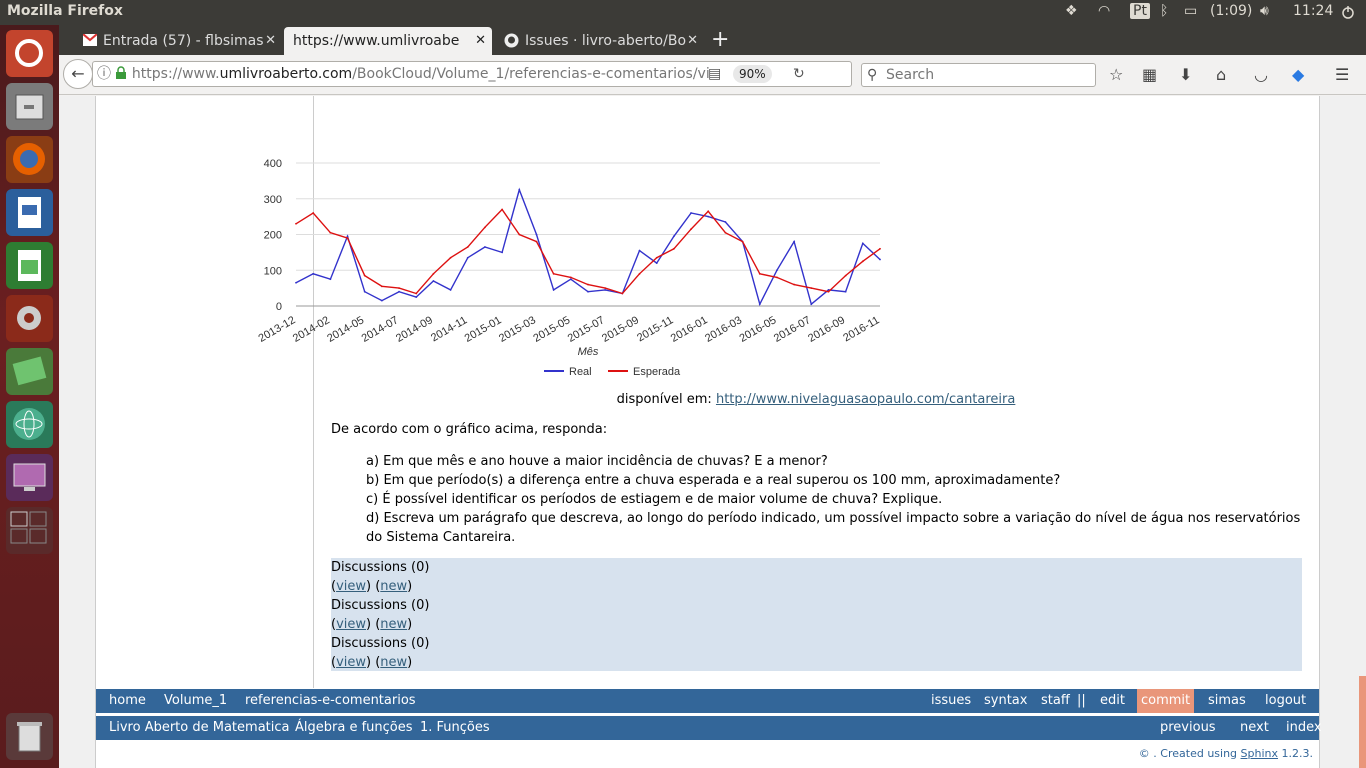  What do you see at coordinates (388, 41) in the screenshot?
I see `tab-umlivroaberto: https://www.umlivroabe ✕` at bounding box center [388, 41].